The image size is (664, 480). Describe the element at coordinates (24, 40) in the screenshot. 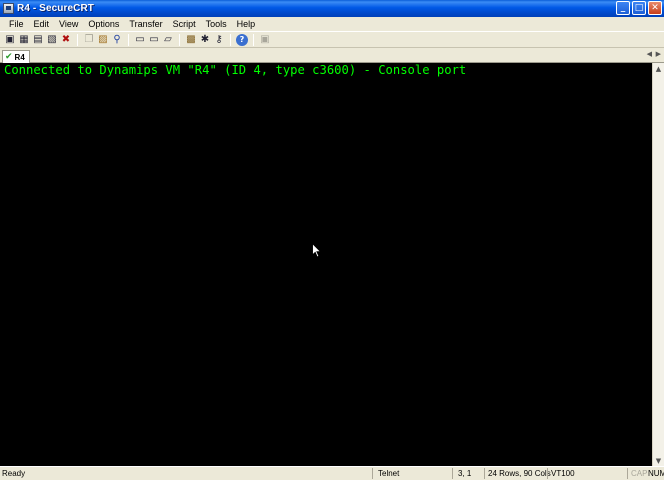

I see `quick-connect-icon: ▦` at that location.